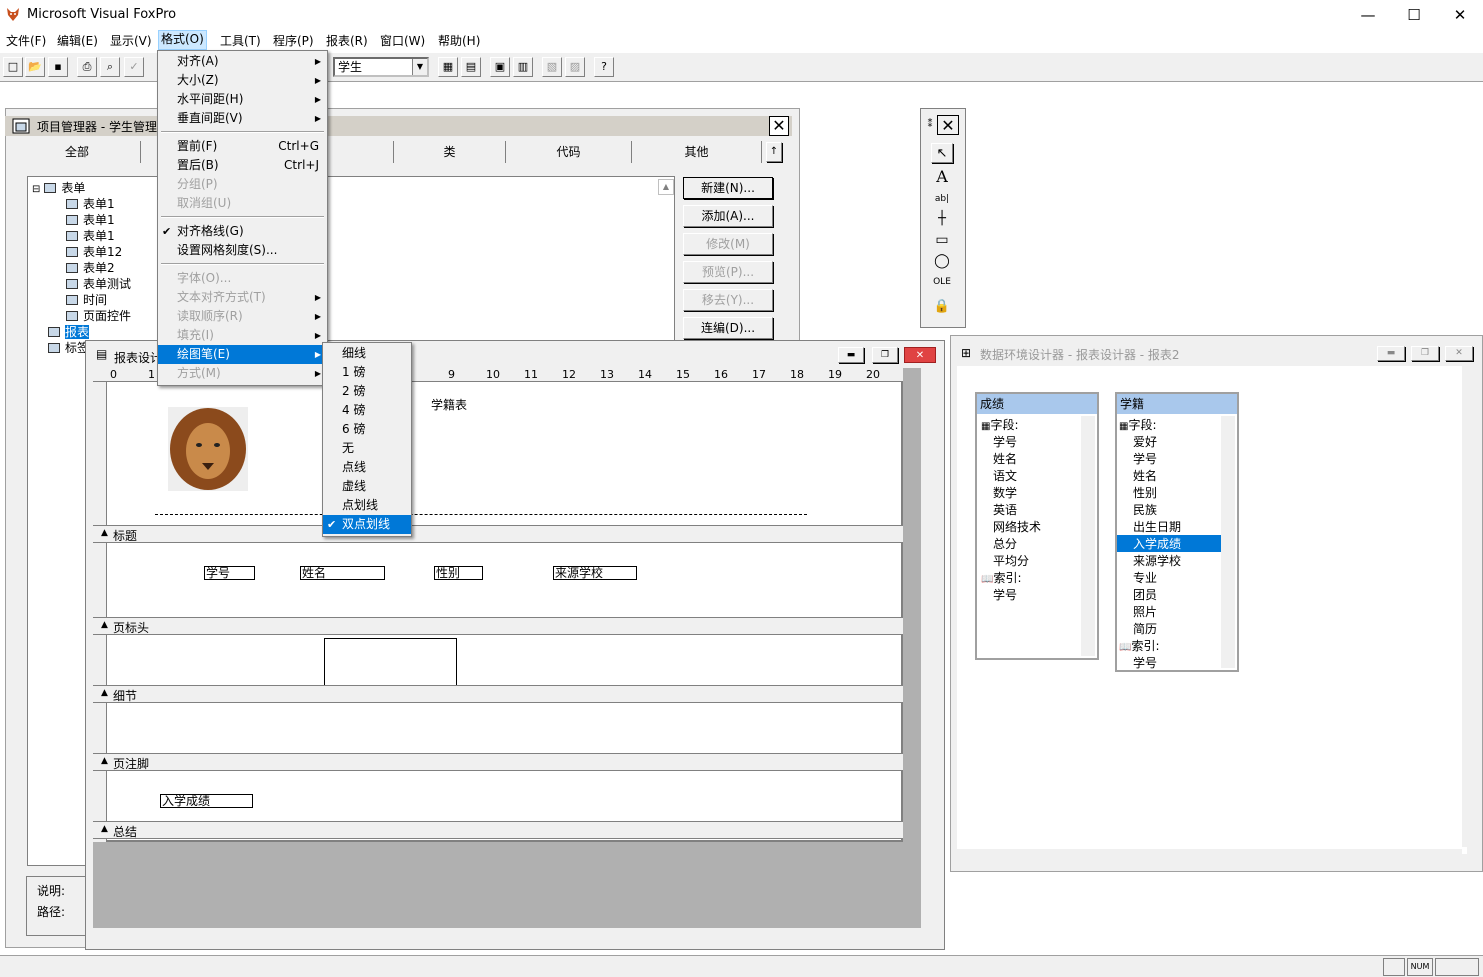  I want to click on modify-button: 修改(M), so click(728, 244).